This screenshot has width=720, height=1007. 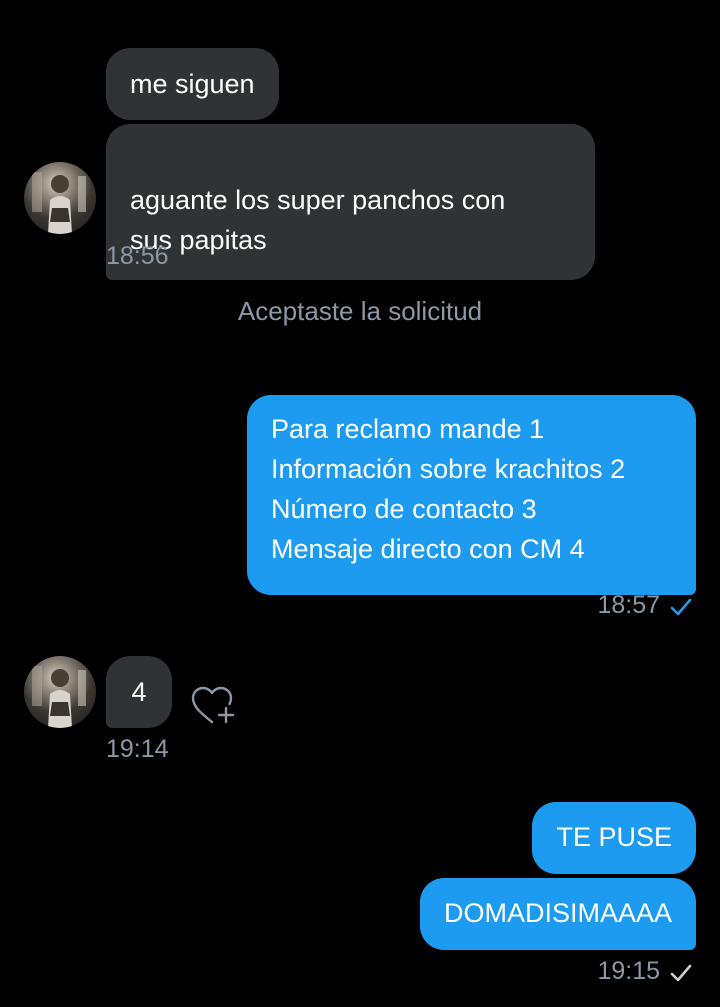 I want to click on outgoing-message-2: DOMADISIMAAAA, so click(x=557, y=914).